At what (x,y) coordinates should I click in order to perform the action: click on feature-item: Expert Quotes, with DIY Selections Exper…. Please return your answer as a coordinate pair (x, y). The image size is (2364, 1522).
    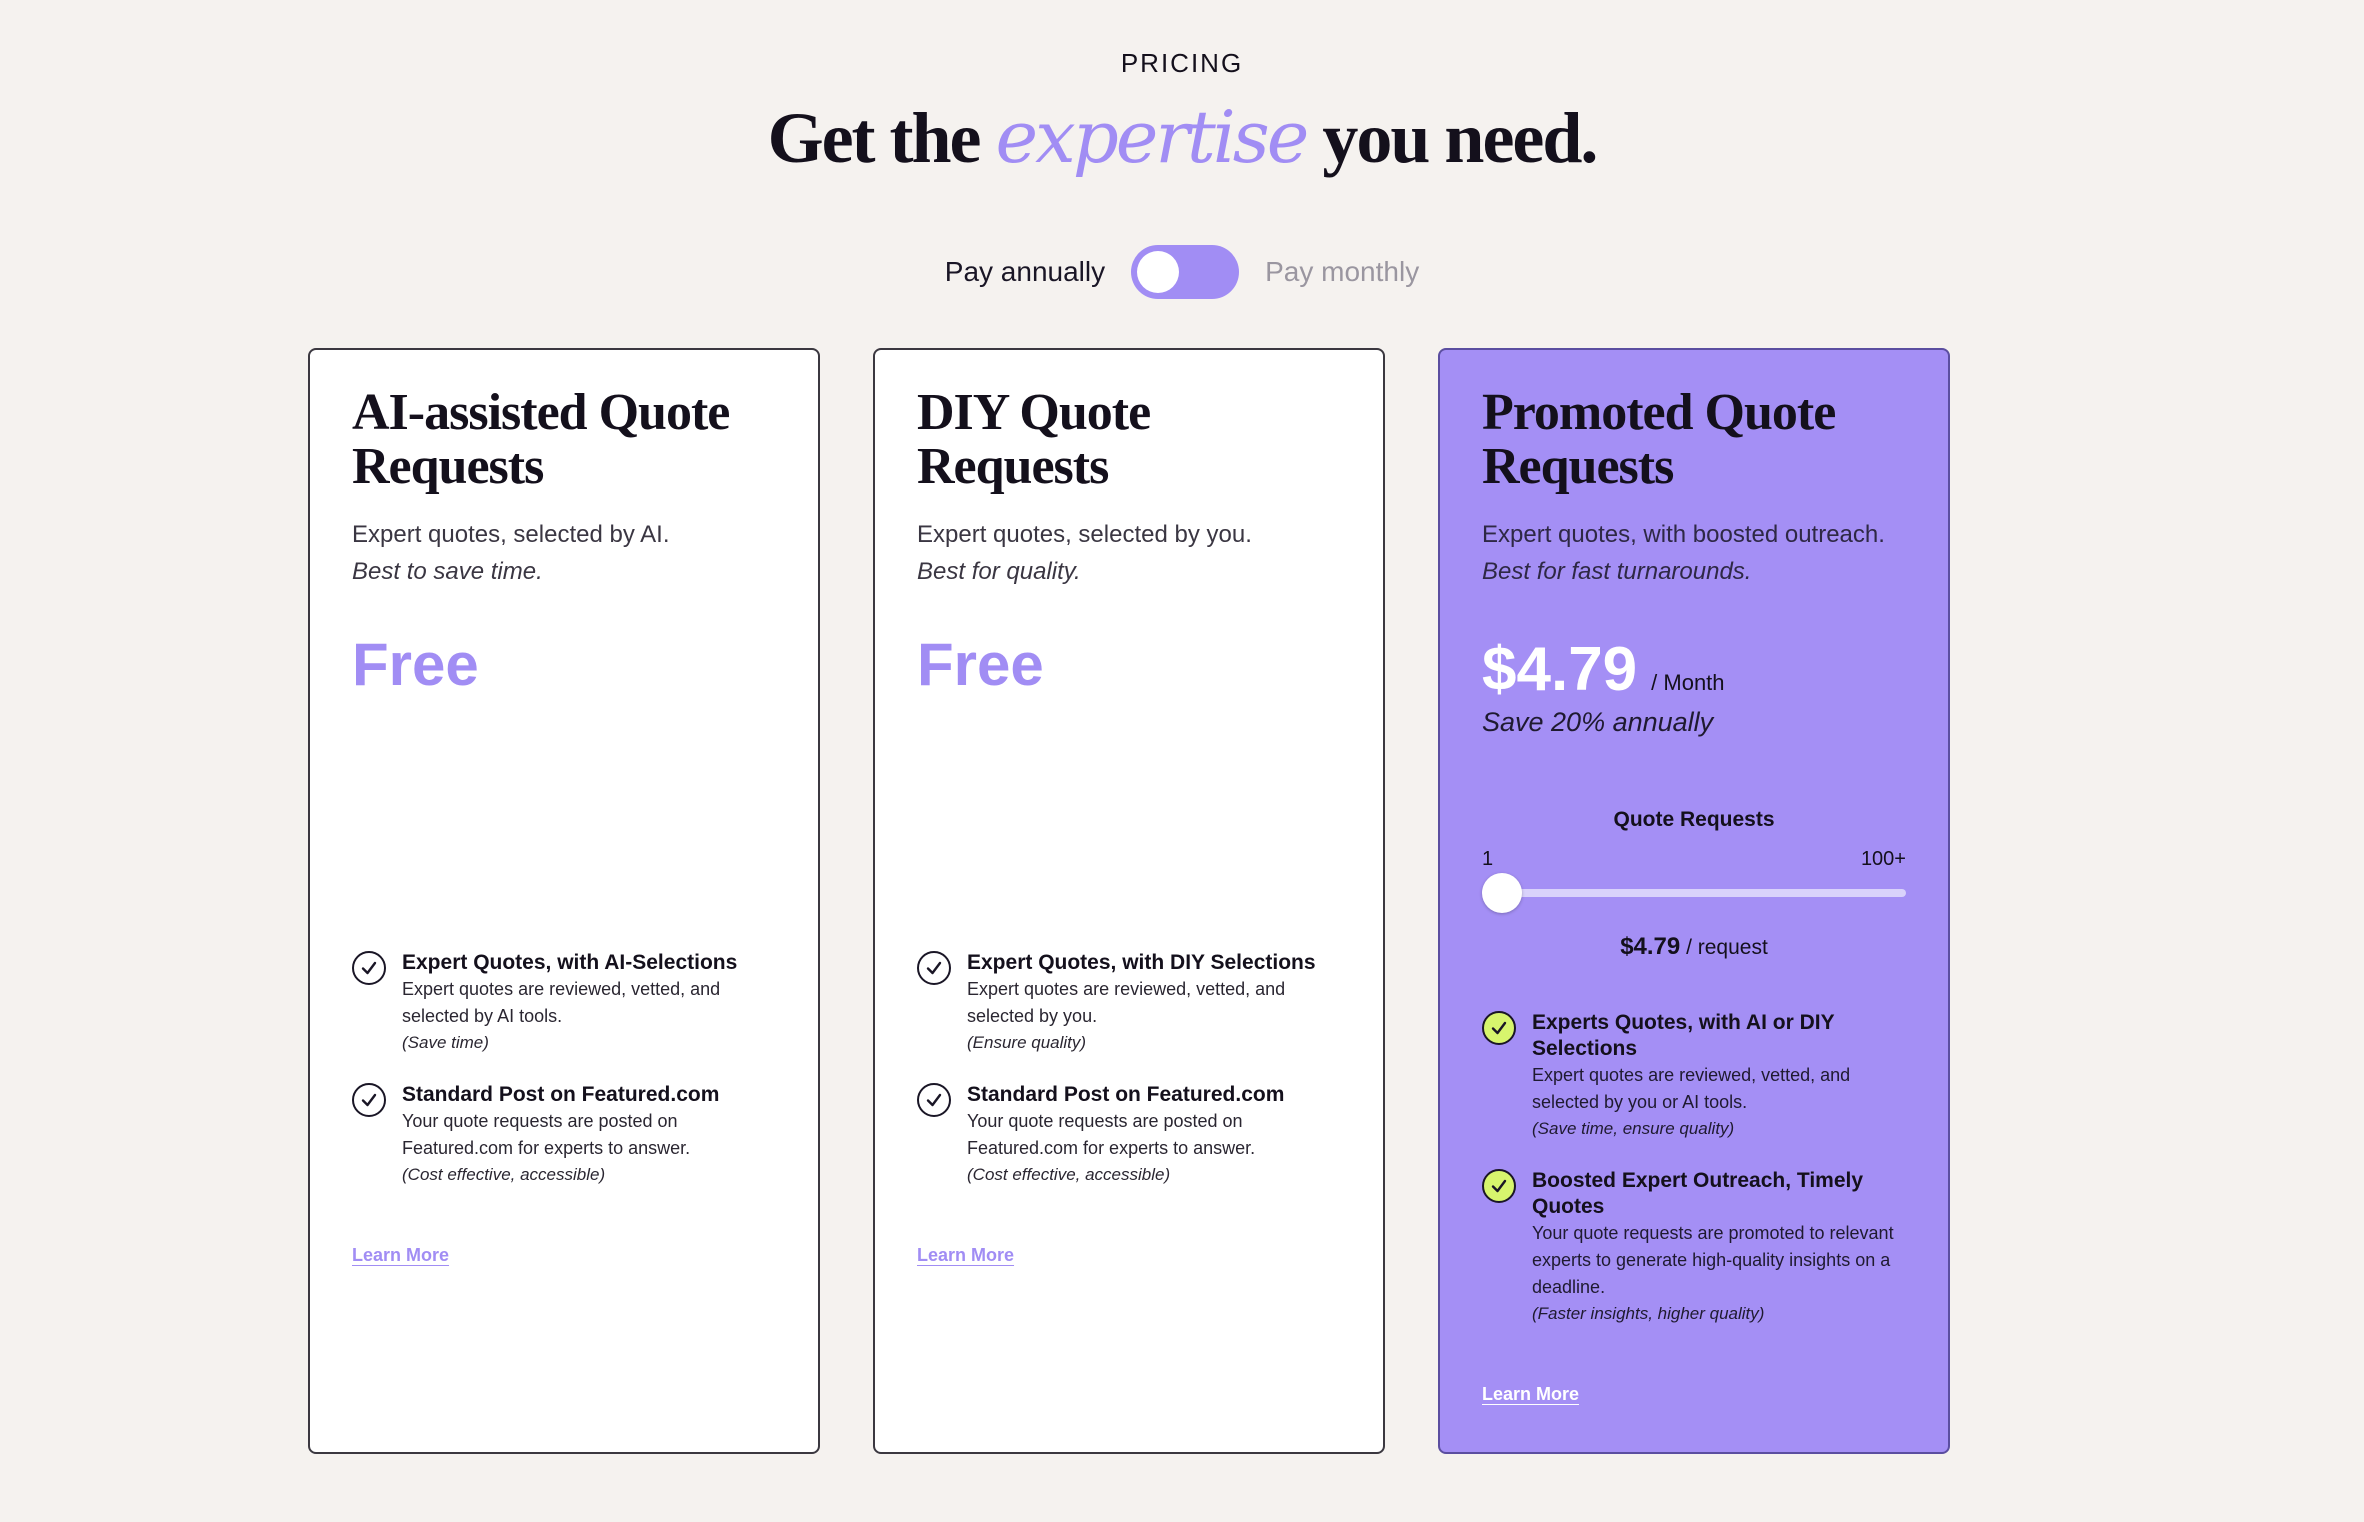
    Looking at the image, I should click on (1135, 1003).